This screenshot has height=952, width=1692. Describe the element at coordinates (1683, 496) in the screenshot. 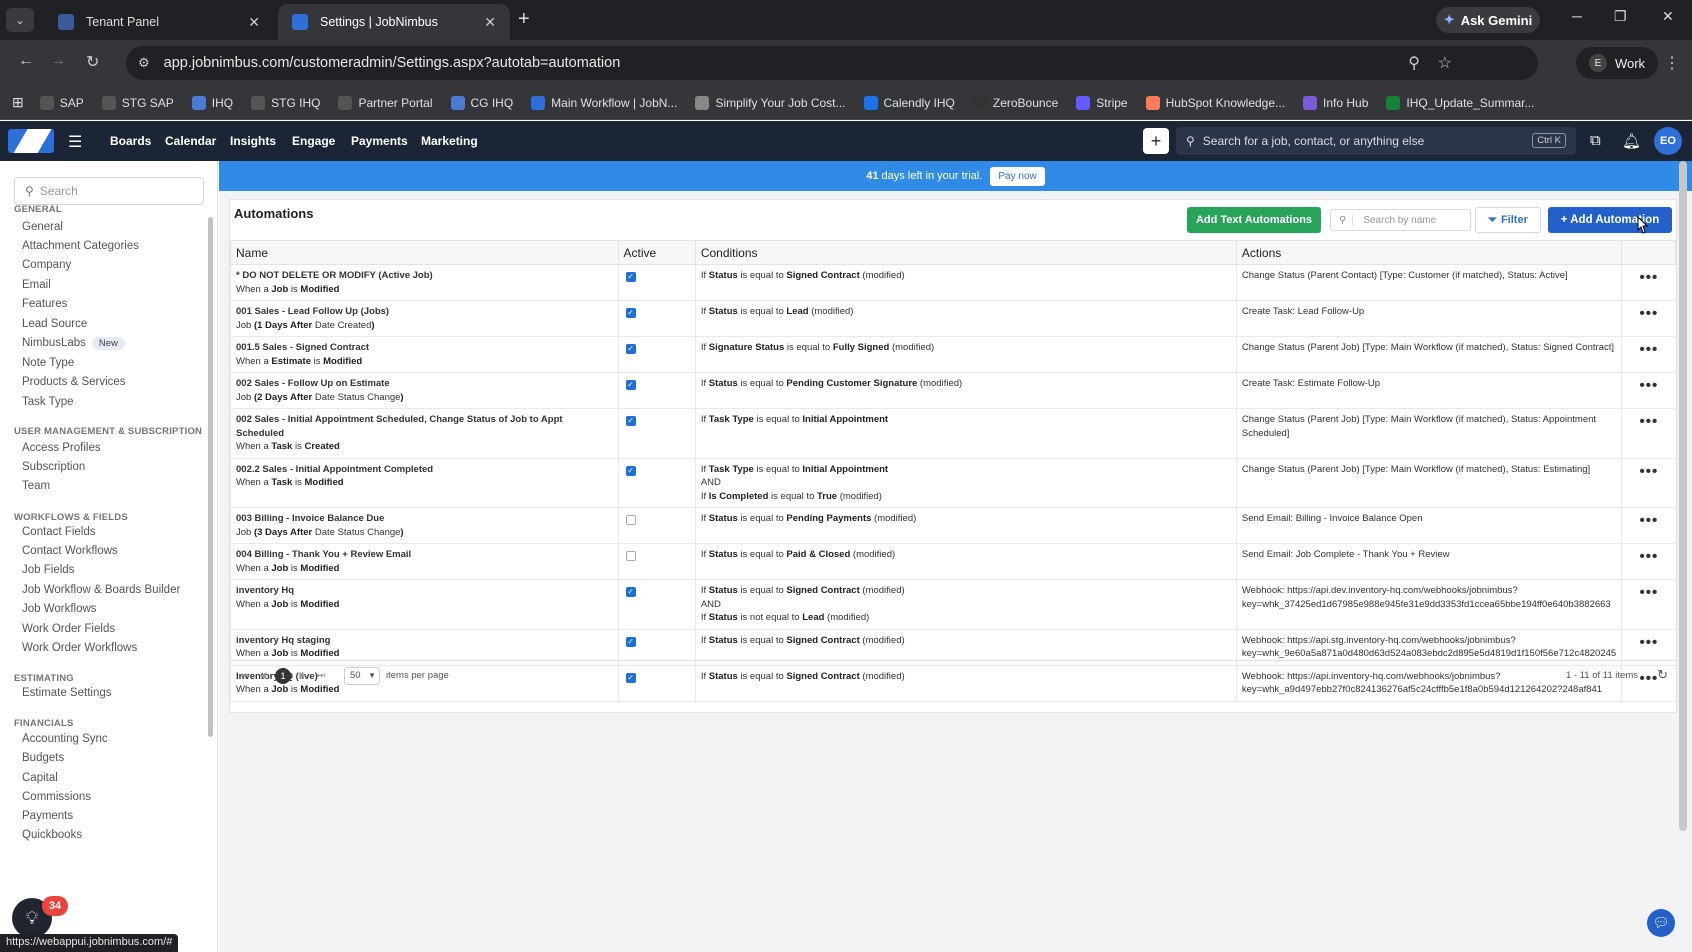

I see `page-scrollbar` at that location.